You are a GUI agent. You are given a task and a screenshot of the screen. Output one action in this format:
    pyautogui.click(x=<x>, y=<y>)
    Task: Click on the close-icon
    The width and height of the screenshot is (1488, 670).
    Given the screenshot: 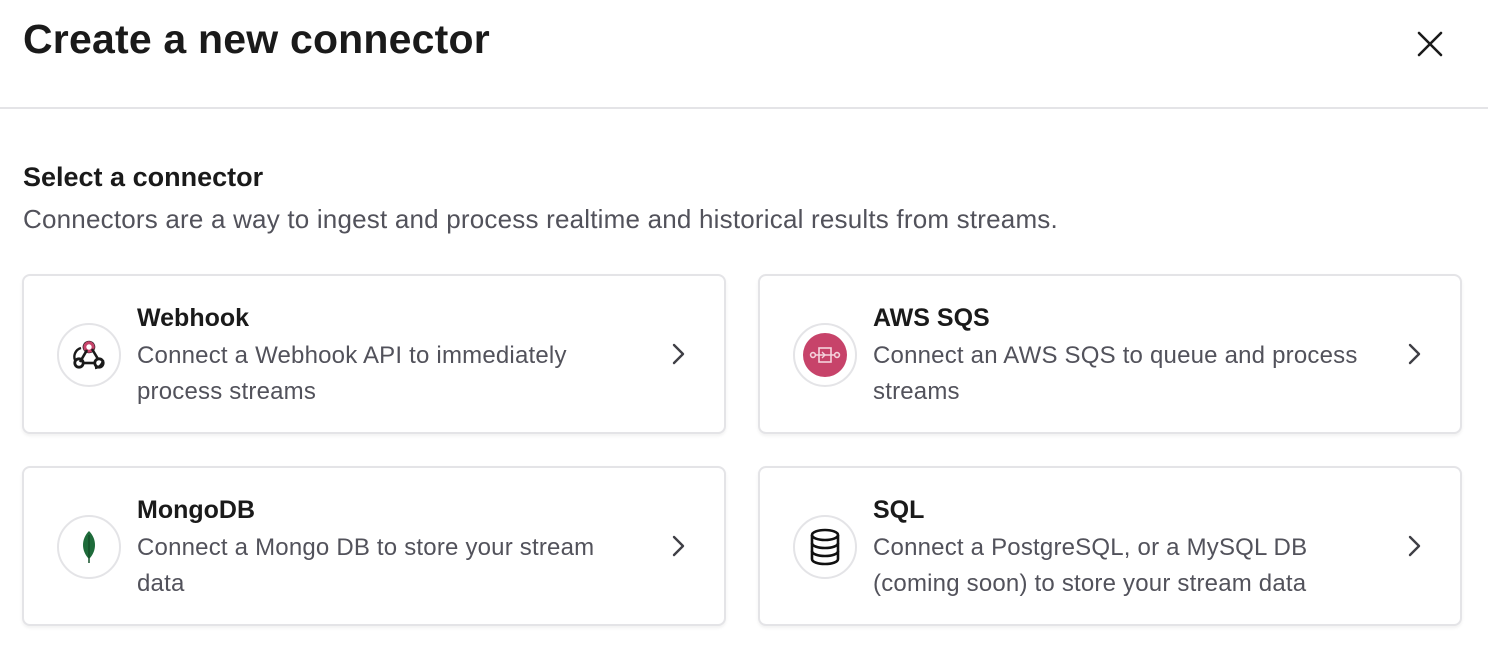 What is the action you would take?
    pyautogui.click(x=1430, y=44)
    